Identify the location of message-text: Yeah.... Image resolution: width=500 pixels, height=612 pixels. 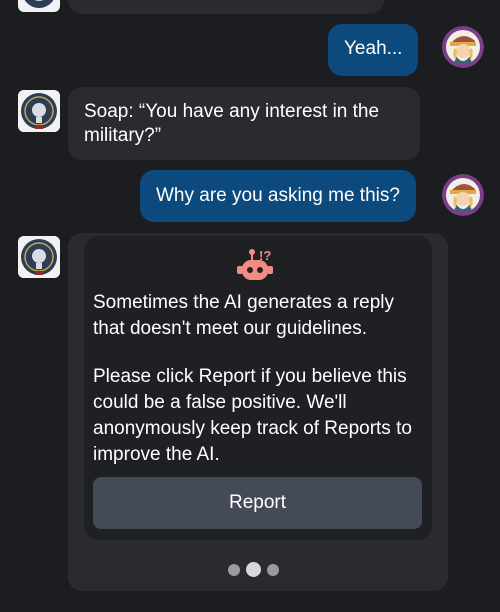
(373, 48).